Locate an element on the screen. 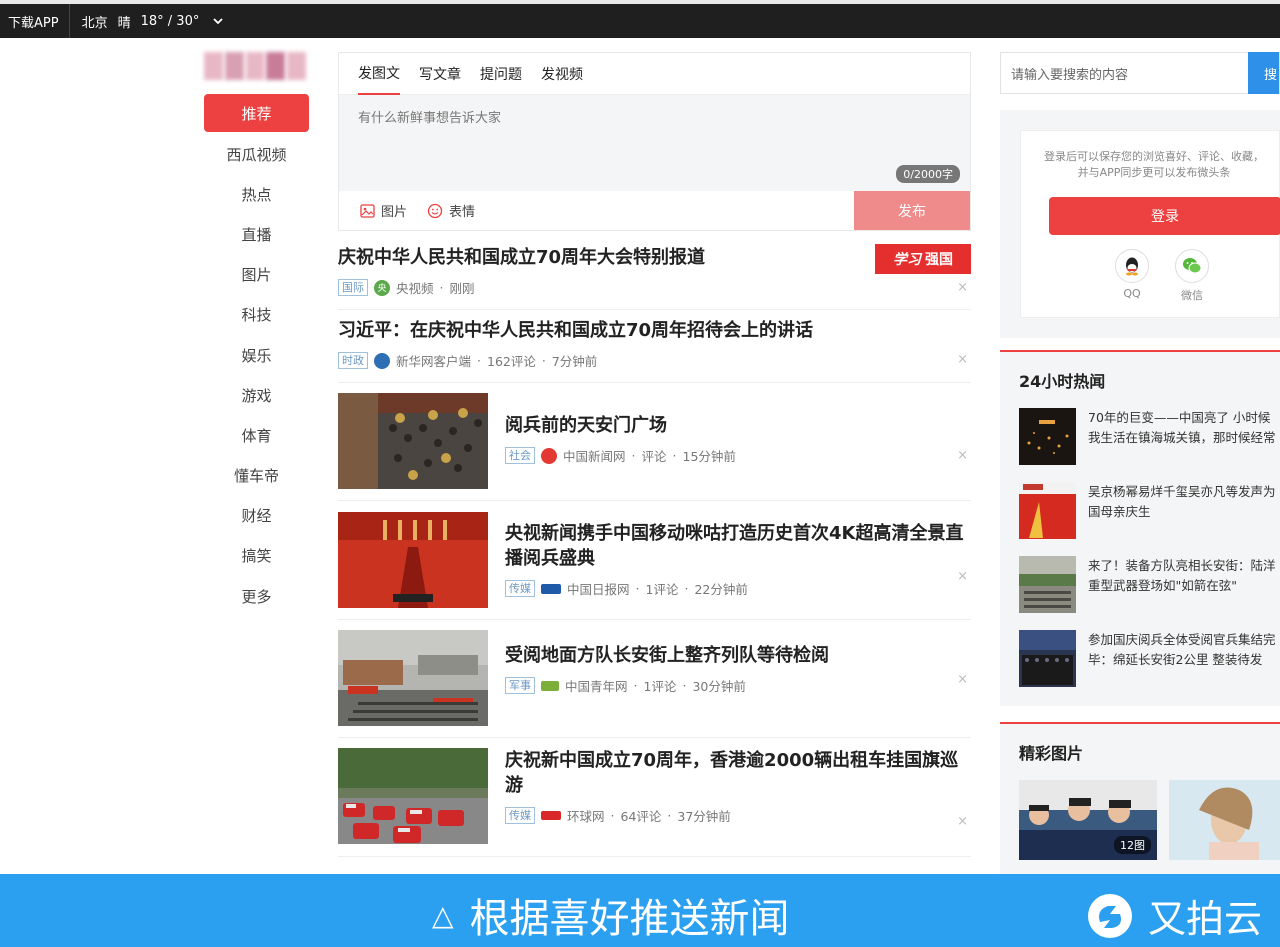  add-image-button: 图片 is located at coordinates (383, 210).